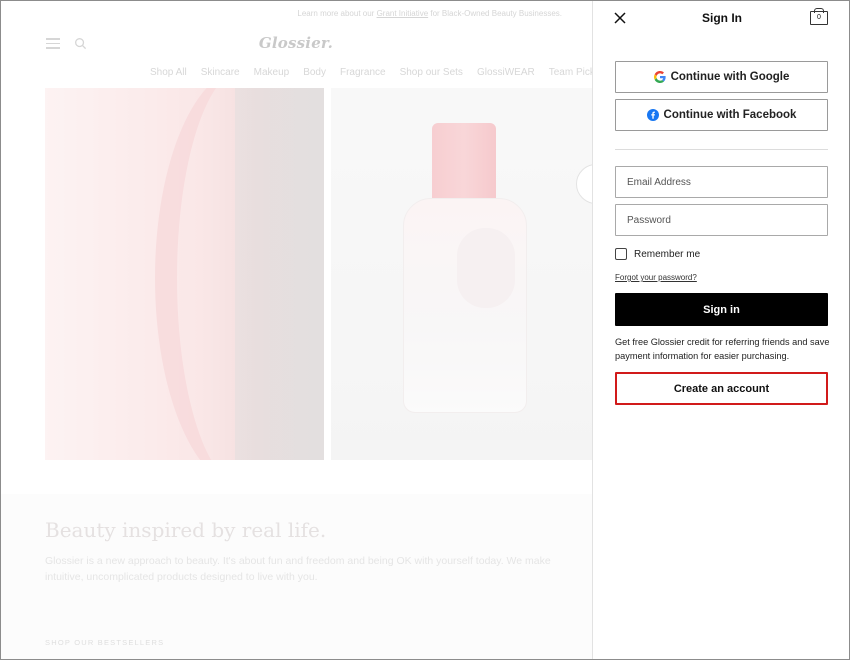 The height and width of the screenshot is (660, 850). I want to click on remember-me-checkbox: Remember me, so click(657, 254).